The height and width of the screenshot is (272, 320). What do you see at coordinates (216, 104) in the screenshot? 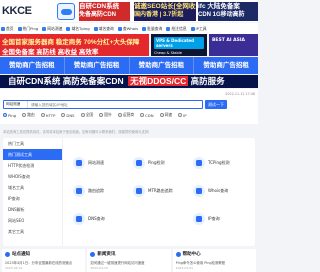
I see `search-button: 测试一下` at bounding box center [216, 104].